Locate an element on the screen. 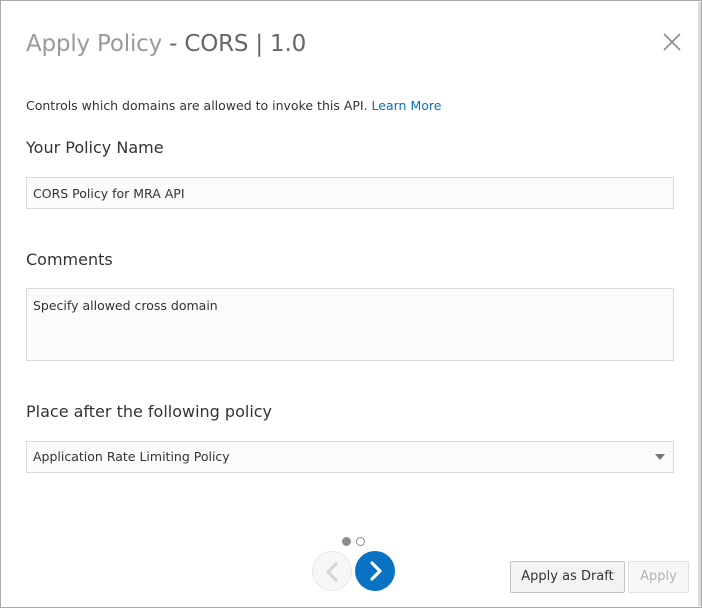  place-after-select: Application Rate Limiting Policy is located at coordinates (350, 457).